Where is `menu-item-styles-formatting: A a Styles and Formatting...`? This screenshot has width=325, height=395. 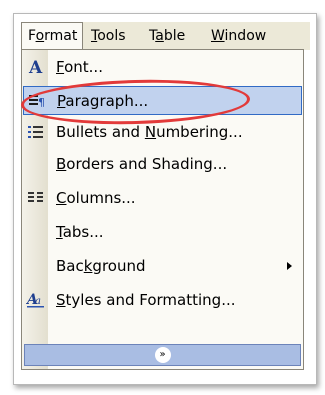
menu-item-styles-formatting: A a Styles and Formatting... is located at coordinates (162, 300).